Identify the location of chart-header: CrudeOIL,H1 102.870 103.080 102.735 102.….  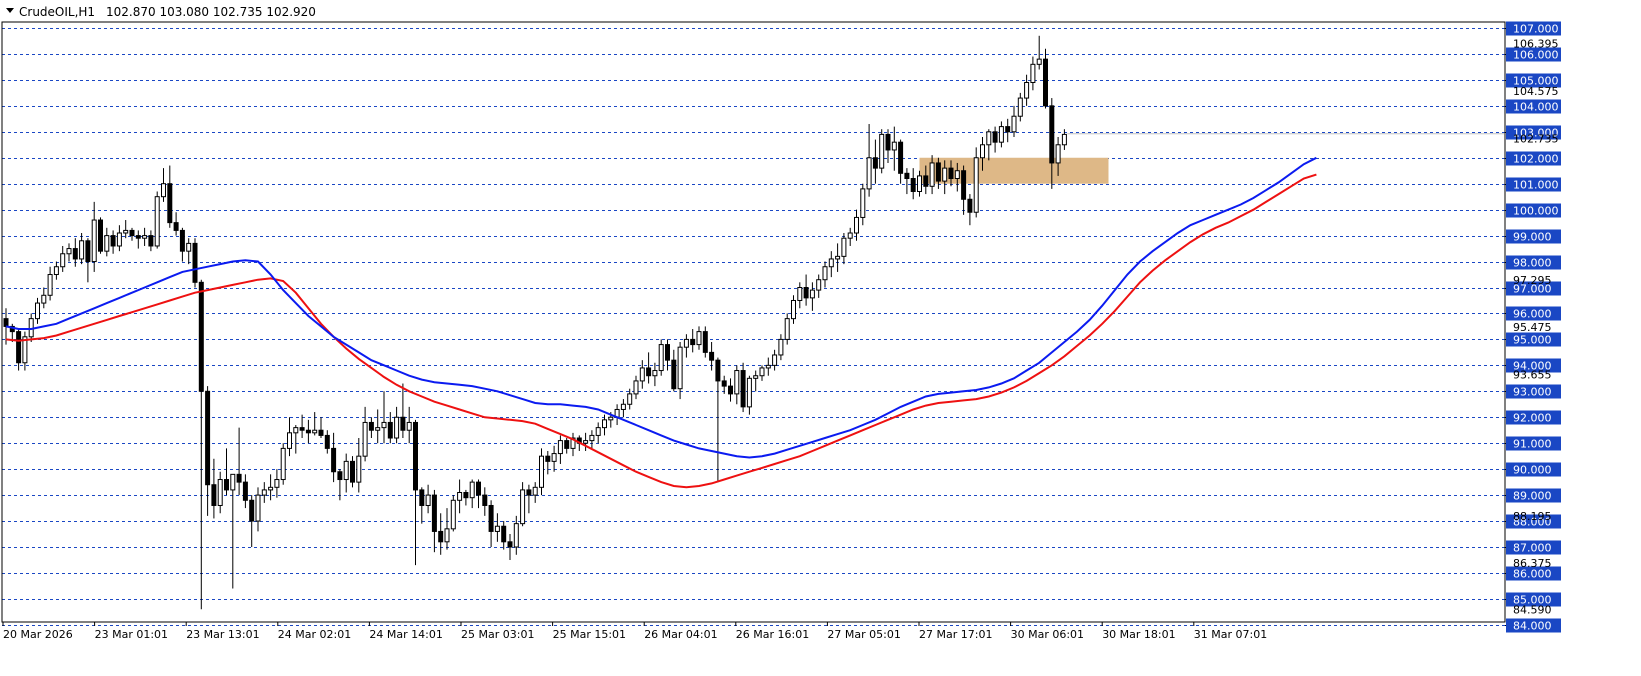
(161, 12).